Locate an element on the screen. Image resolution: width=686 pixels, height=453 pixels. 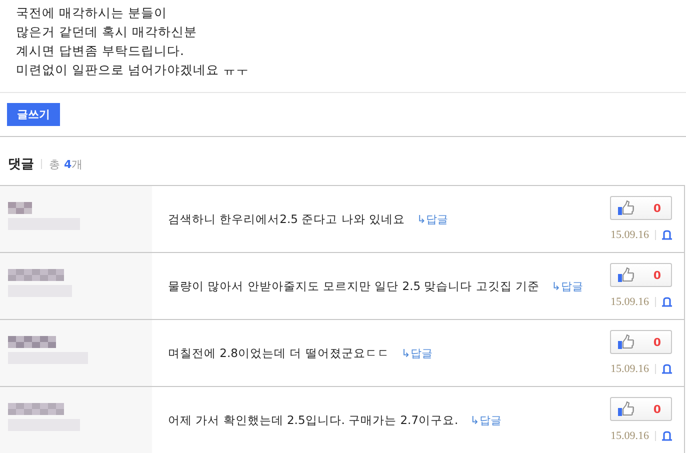
post-text-line: 많은거 같던데 혹시 매각하신분 is located at coordinates (107, 32).